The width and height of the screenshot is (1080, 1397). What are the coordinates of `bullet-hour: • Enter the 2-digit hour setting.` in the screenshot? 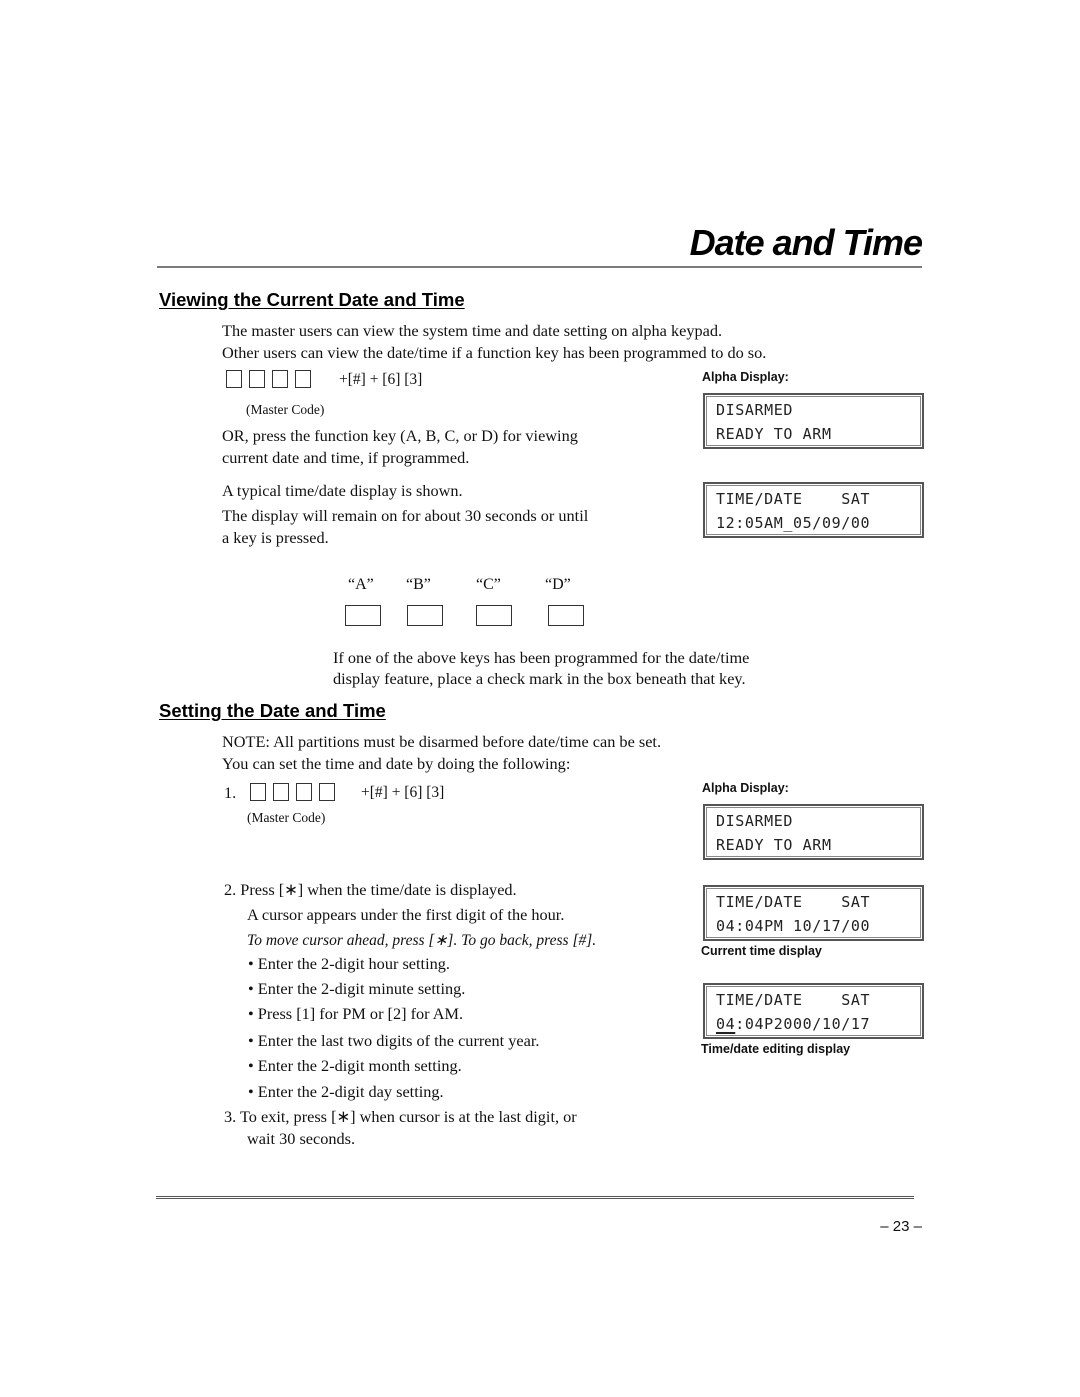 It's located at (349, 963).